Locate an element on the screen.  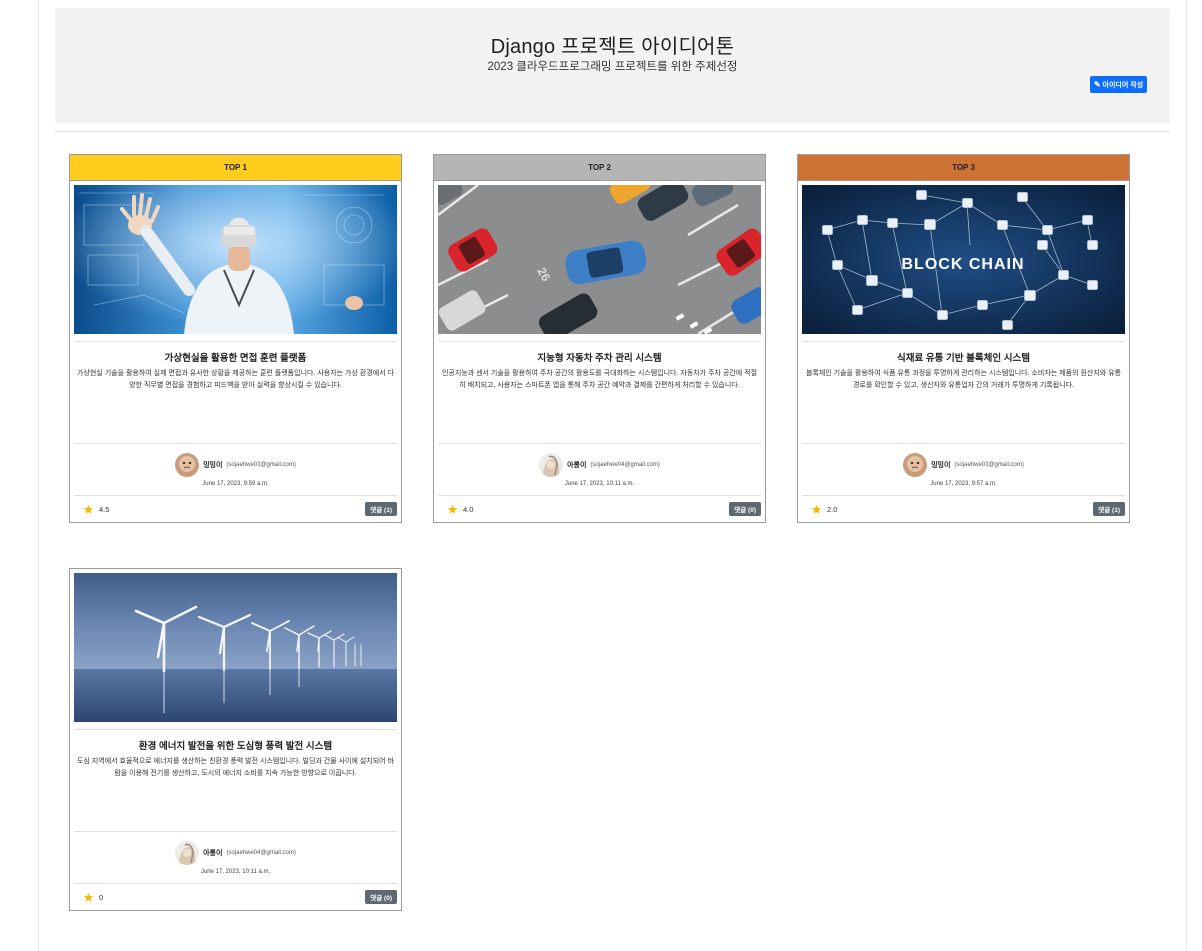
pencil-icon: ✎ is located at coordinates (1097, 84).